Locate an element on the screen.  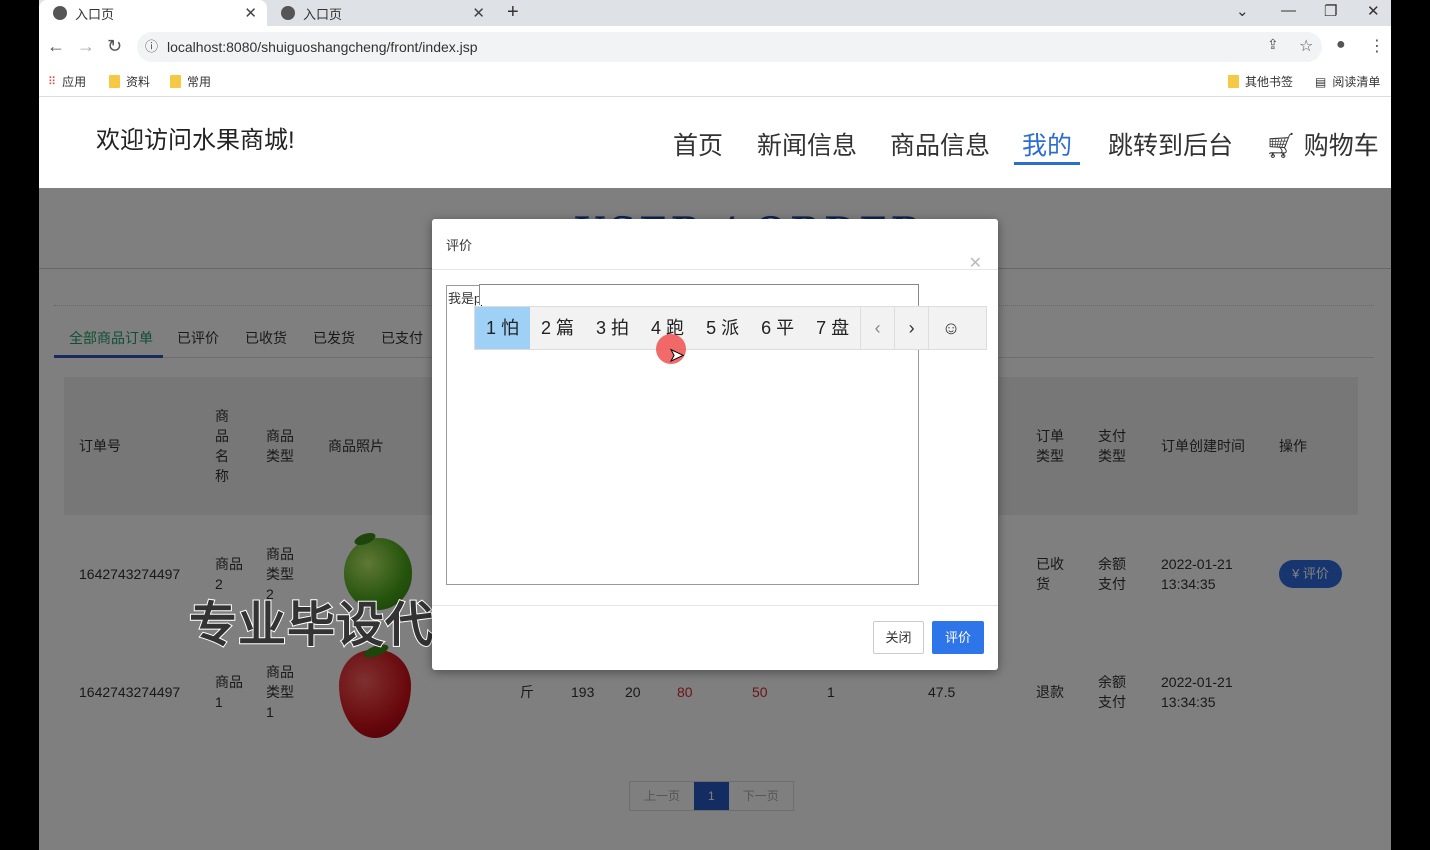
bookmark-apps: ⠿ 应用 is located at coordinates (67, 81).